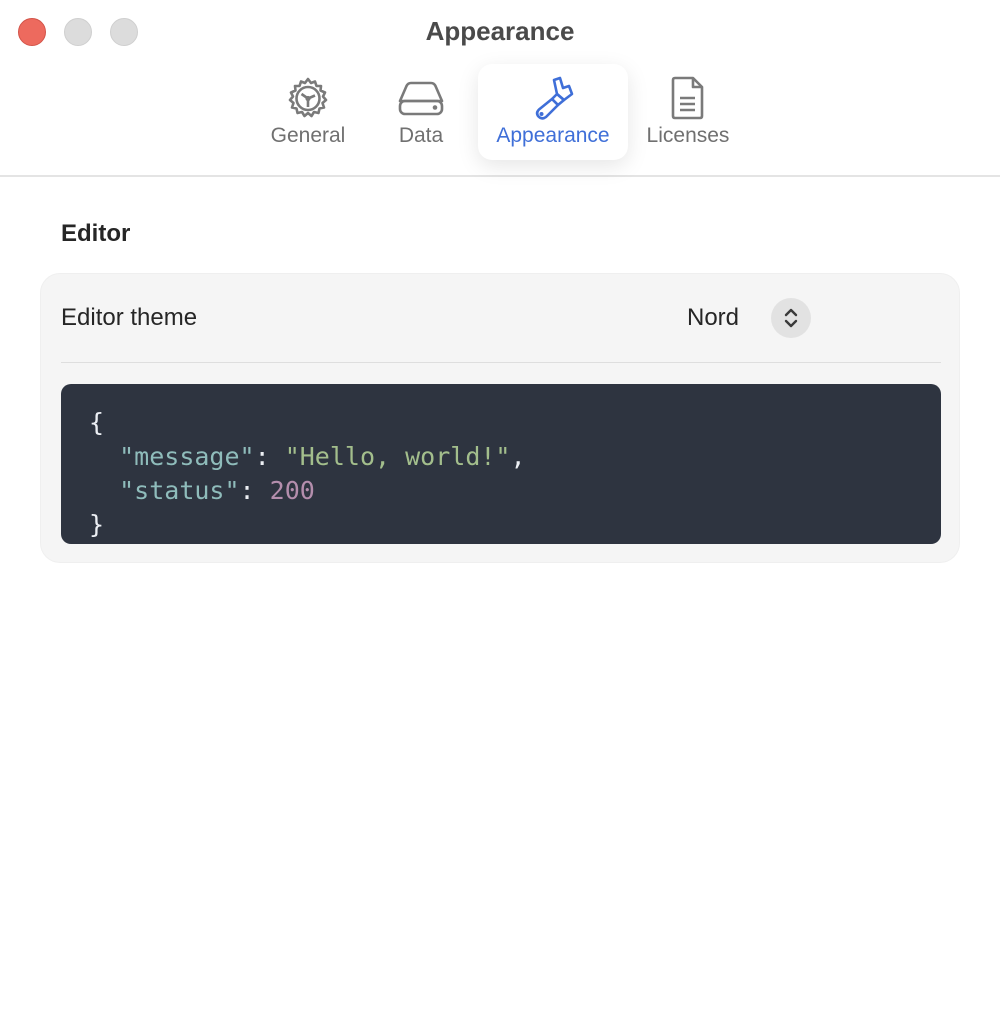  What do you see at coordinates (791, 318) in the screenshot?
I see `editor-theme-popup-button` at bounding box center [791, 318].